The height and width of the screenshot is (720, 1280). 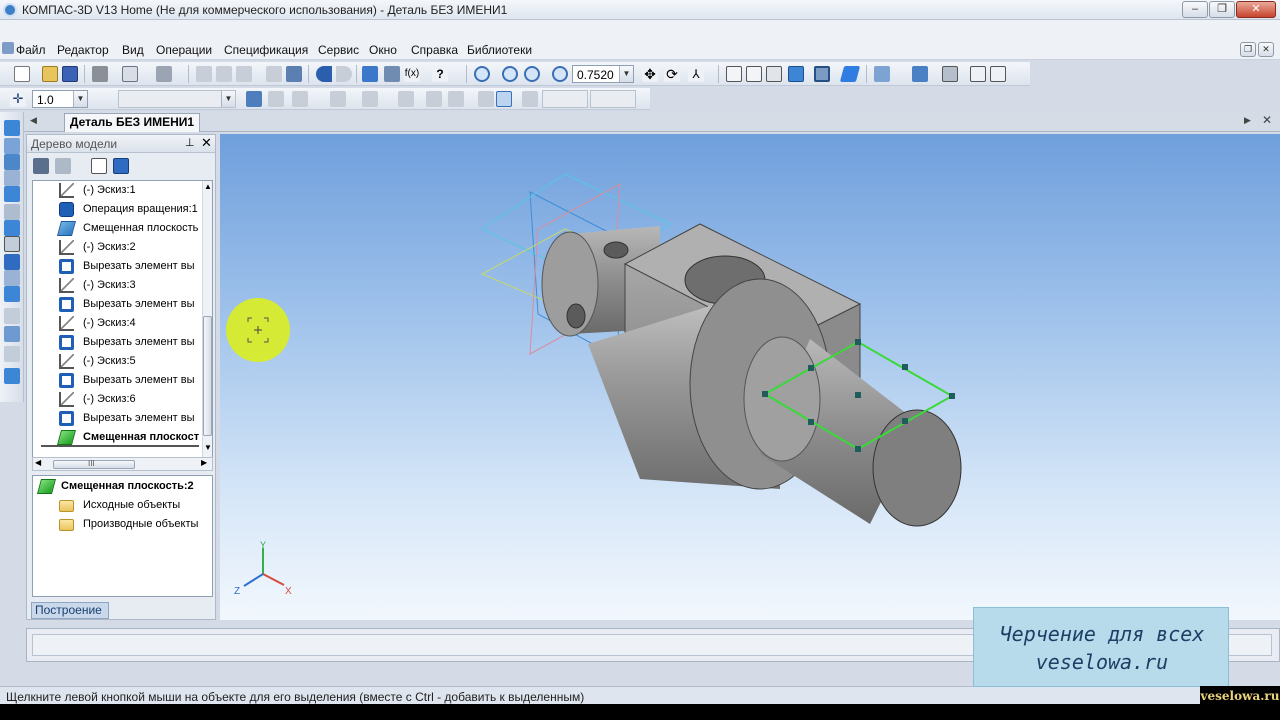 I want to click on edit-sketch-icon, so click(x=276, y=99).